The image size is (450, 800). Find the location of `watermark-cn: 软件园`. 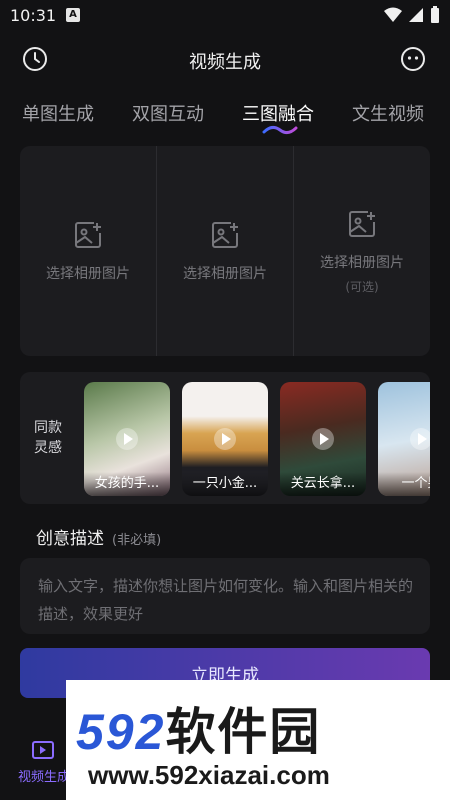

watermark-cn: 软件园 is located at coordinates (243, 732).